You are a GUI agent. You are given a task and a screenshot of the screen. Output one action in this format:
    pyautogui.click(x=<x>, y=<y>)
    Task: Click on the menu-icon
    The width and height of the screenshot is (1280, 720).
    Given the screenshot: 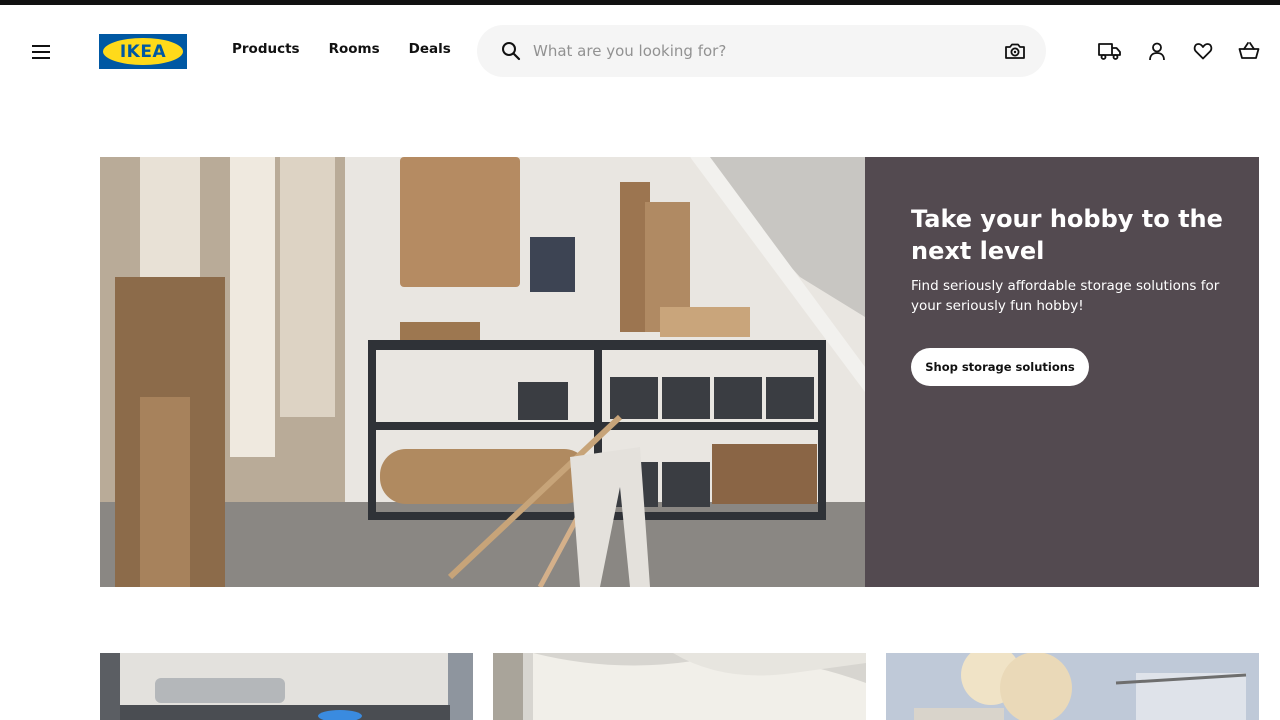 What is the action you would take?
    pyautogui.click(x=41, y=52)
    